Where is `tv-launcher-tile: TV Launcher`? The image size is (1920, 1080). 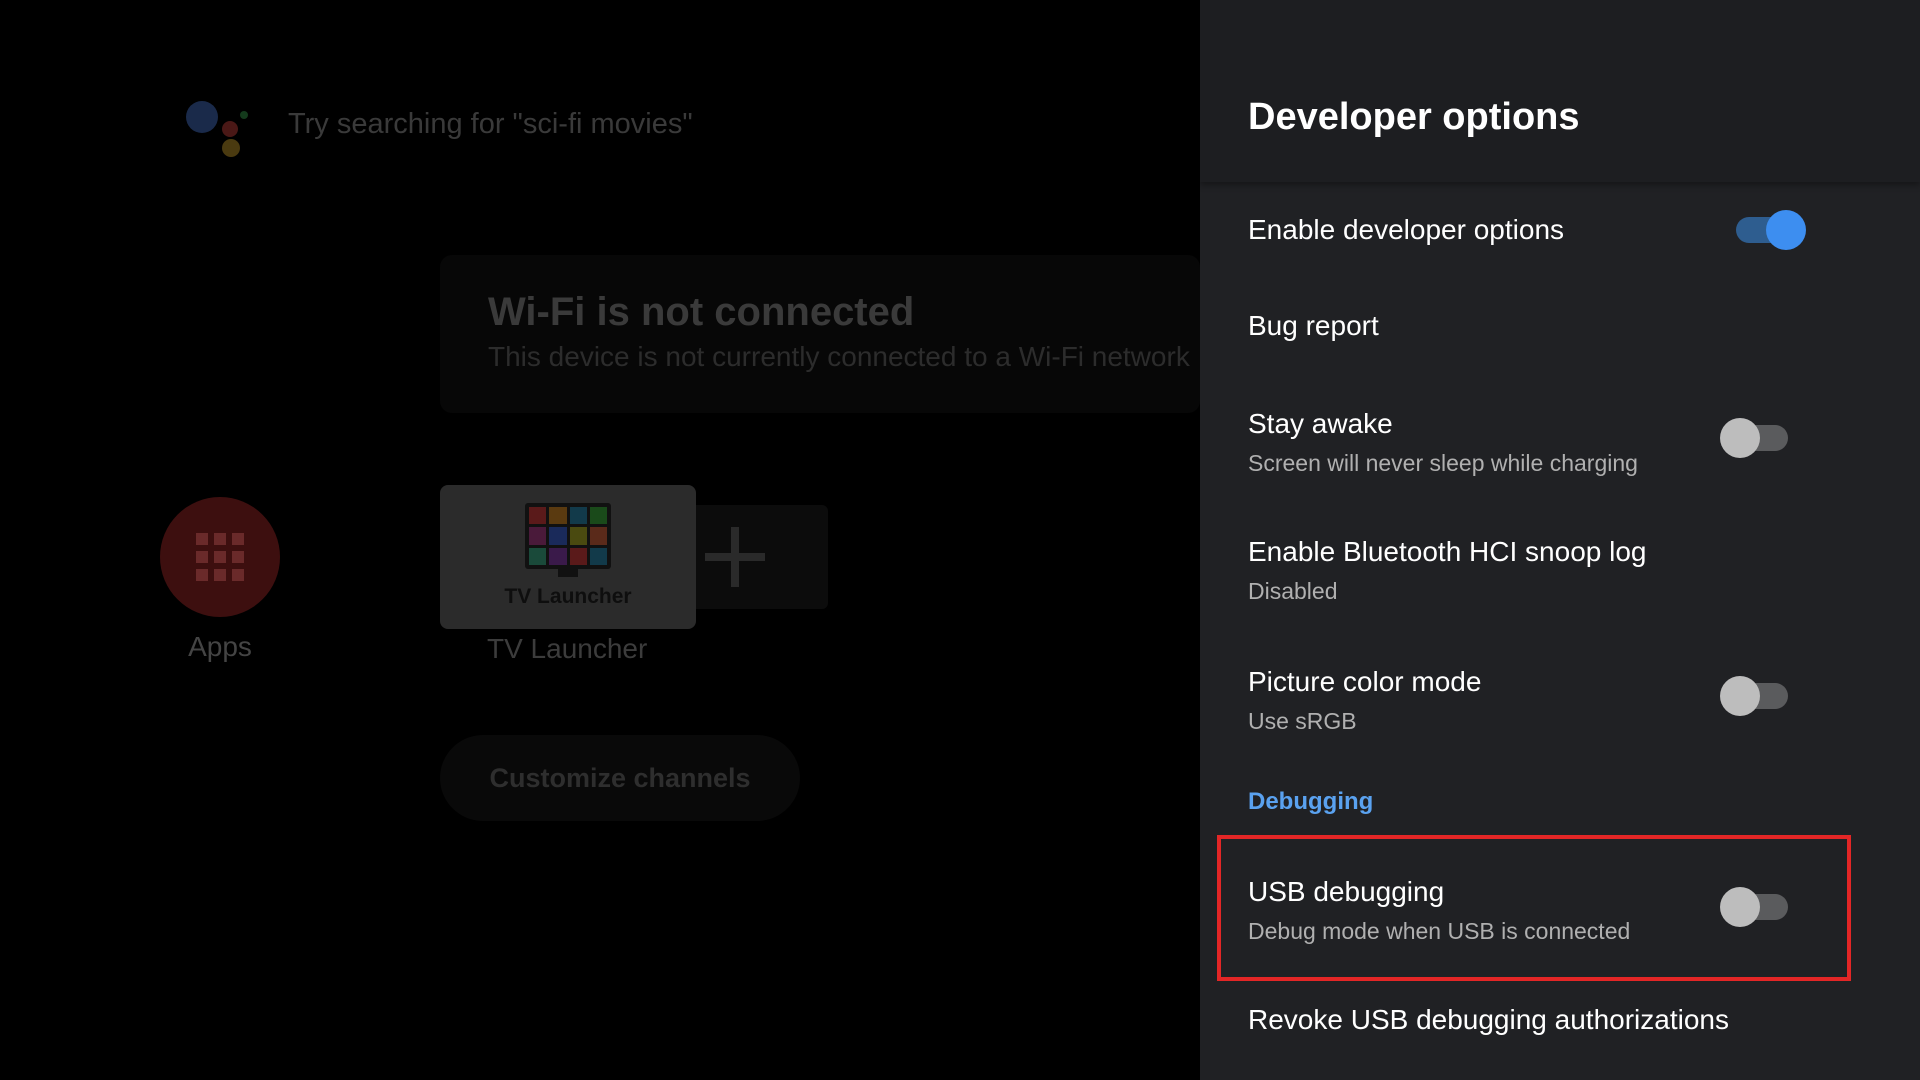
tv-launcher-tile: TV Launcher is located at coordinates (568, 557).